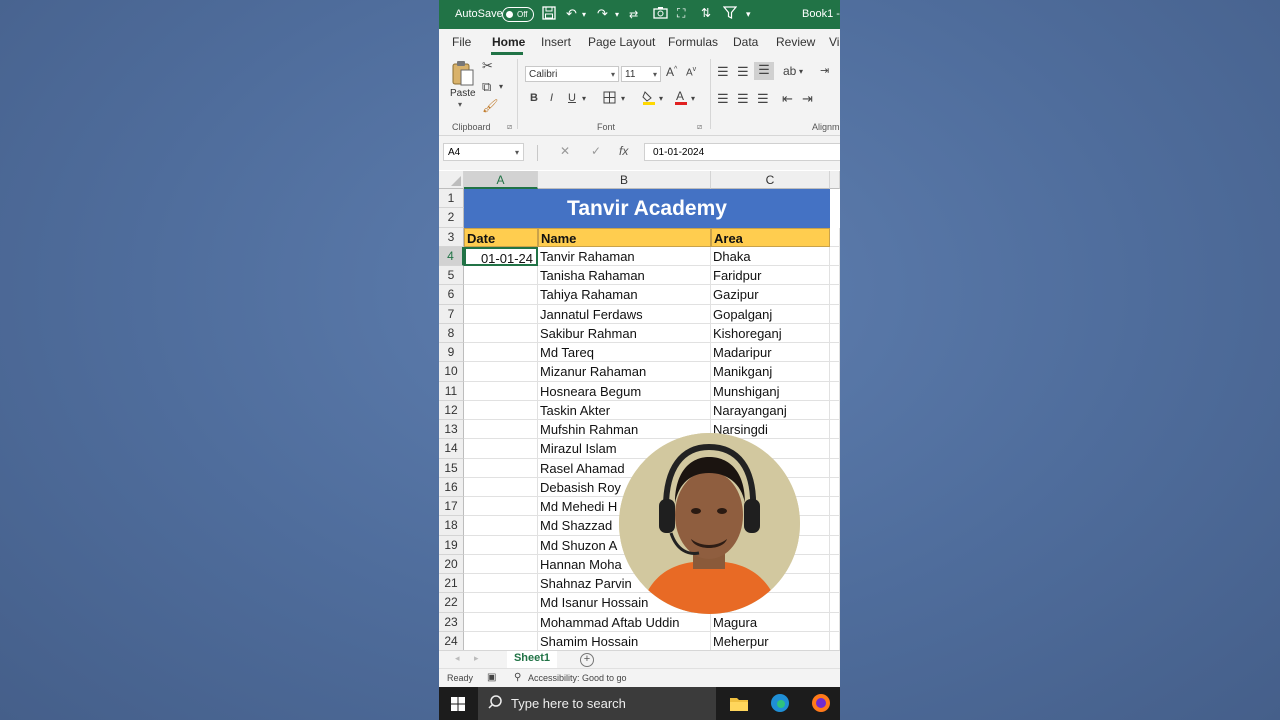 The width and height of the screenshot is (1280, 720). What do you see at coordinates (458, 706) in the screenshot?
I see `windows-start-icon` at bounding box center [458, 706].